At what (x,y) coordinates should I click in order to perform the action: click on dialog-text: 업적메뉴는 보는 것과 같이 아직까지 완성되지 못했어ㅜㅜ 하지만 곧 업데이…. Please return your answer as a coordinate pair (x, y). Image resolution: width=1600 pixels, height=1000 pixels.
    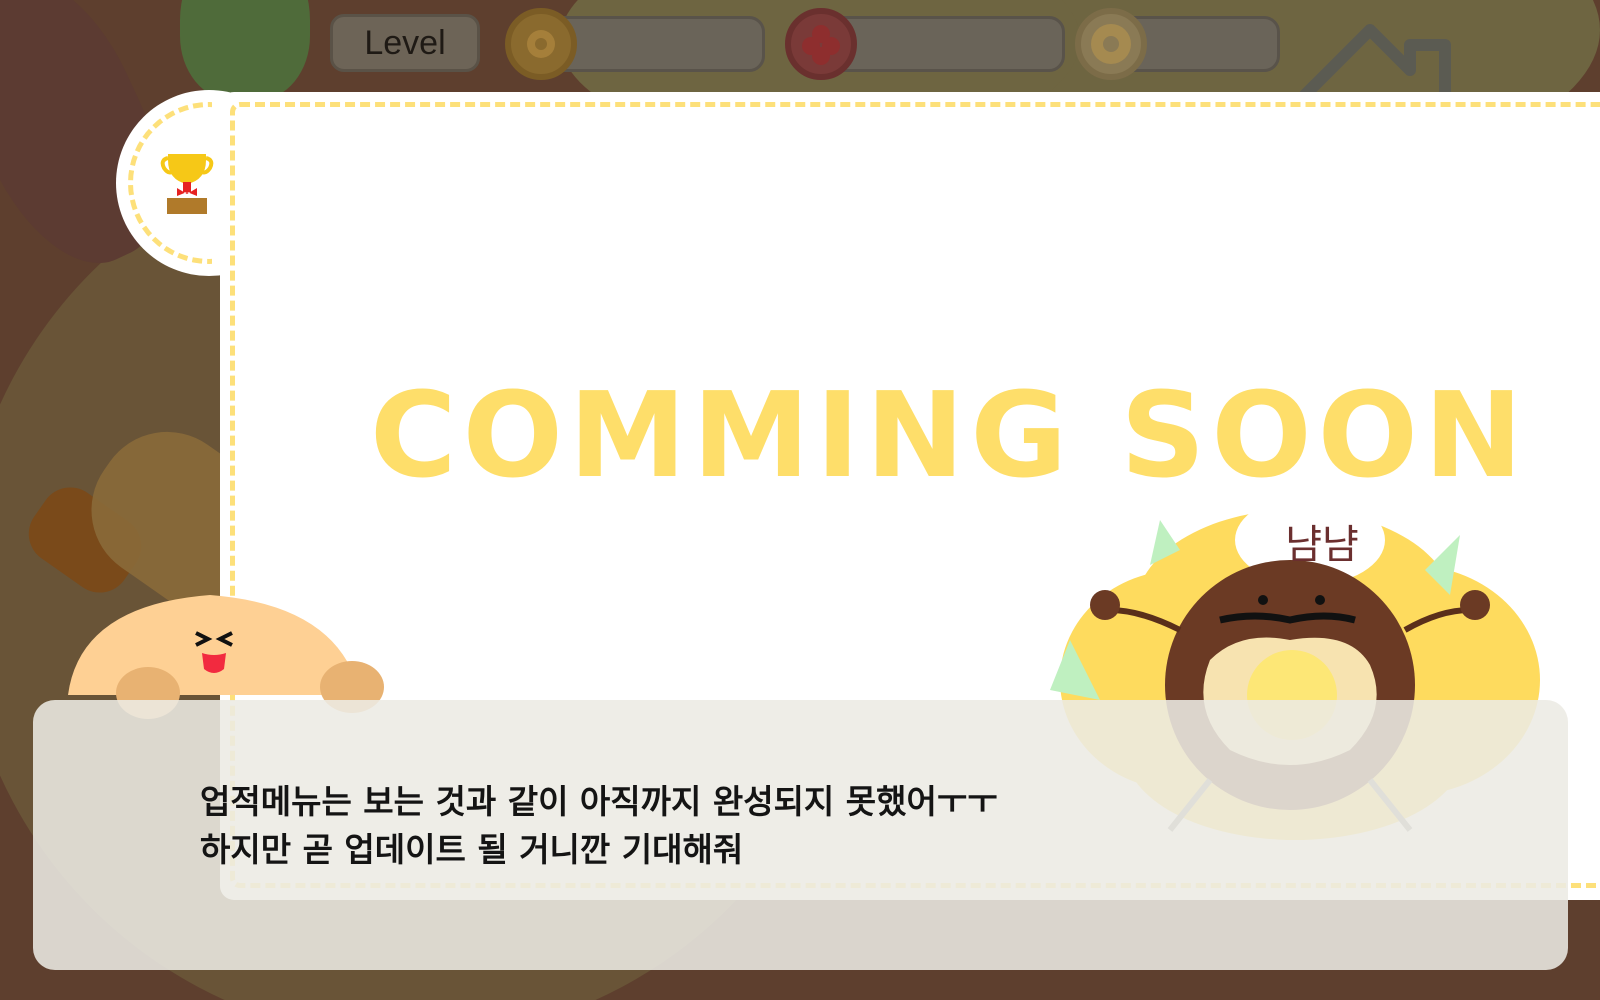
    Looking at the image, I should click on (750, 826).